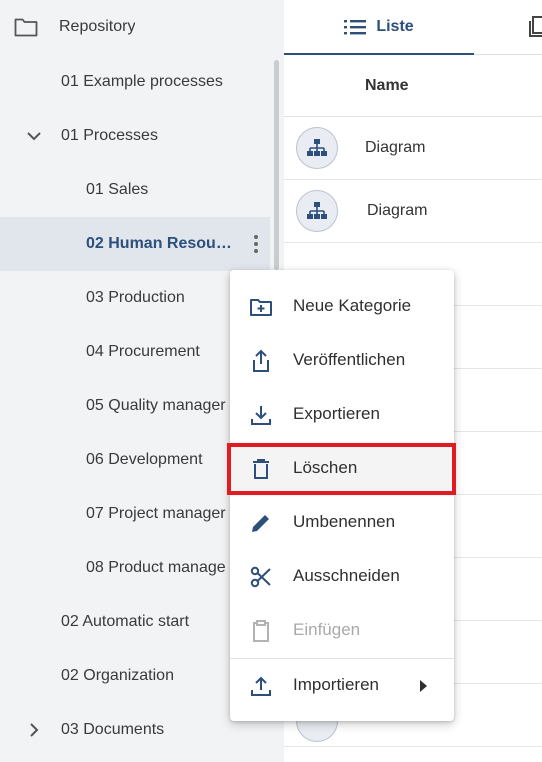 Image resolution: width=542 pixels, height=762 pixels. I want to click on copy-view-icon, so click(535, 27).